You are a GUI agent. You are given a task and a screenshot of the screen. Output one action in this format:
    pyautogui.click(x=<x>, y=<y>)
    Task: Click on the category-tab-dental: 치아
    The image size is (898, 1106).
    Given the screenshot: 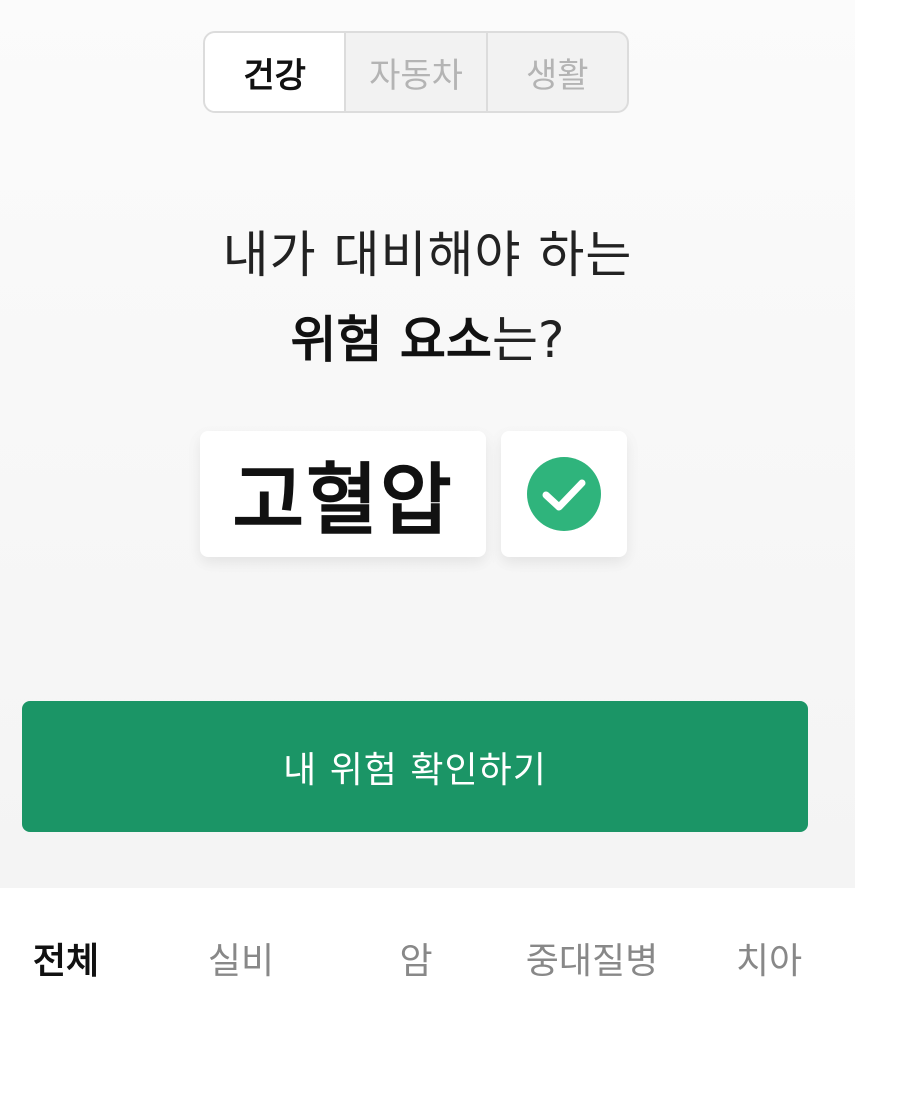 What is the action you would take?
    pyautogui.click(x=769, y=958)
    